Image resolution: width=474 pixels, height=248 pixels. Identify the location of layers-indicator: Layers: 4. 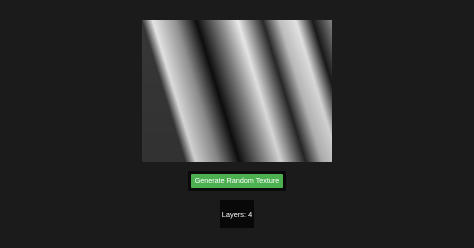
(237, 214).